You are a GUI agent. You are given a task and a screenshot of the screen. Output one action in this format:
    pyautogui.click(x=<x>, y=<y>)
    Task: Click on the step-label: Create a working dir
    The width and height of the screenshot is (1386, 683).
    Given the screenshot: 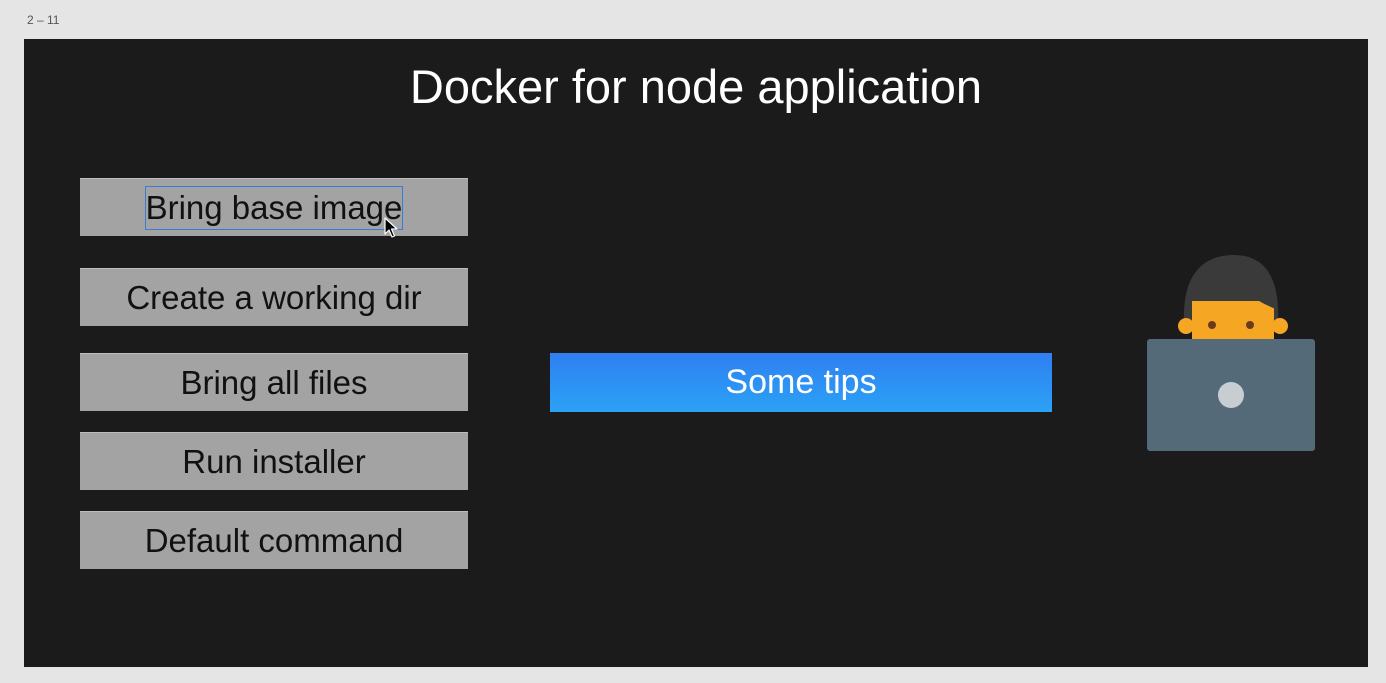 What is the action you would take?
    pyautogui.click(x=273, y=298)
    